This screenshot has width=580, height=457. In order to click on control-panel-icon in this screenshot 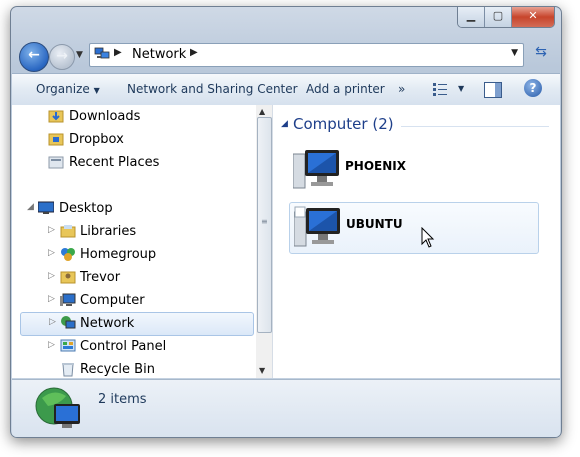, I will do `click(68, 345)`.